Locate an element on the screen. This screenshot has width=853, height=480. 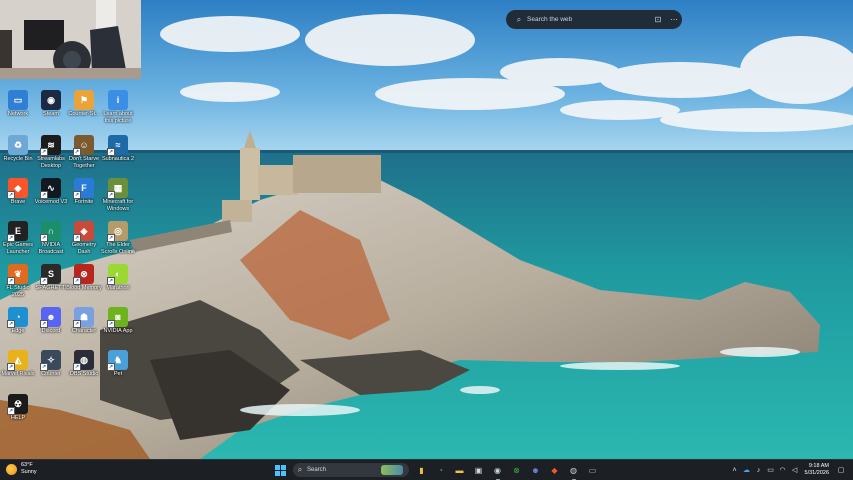
marvel-rivals-icon: ◭ ↗ is located at coordinates (17, 360).